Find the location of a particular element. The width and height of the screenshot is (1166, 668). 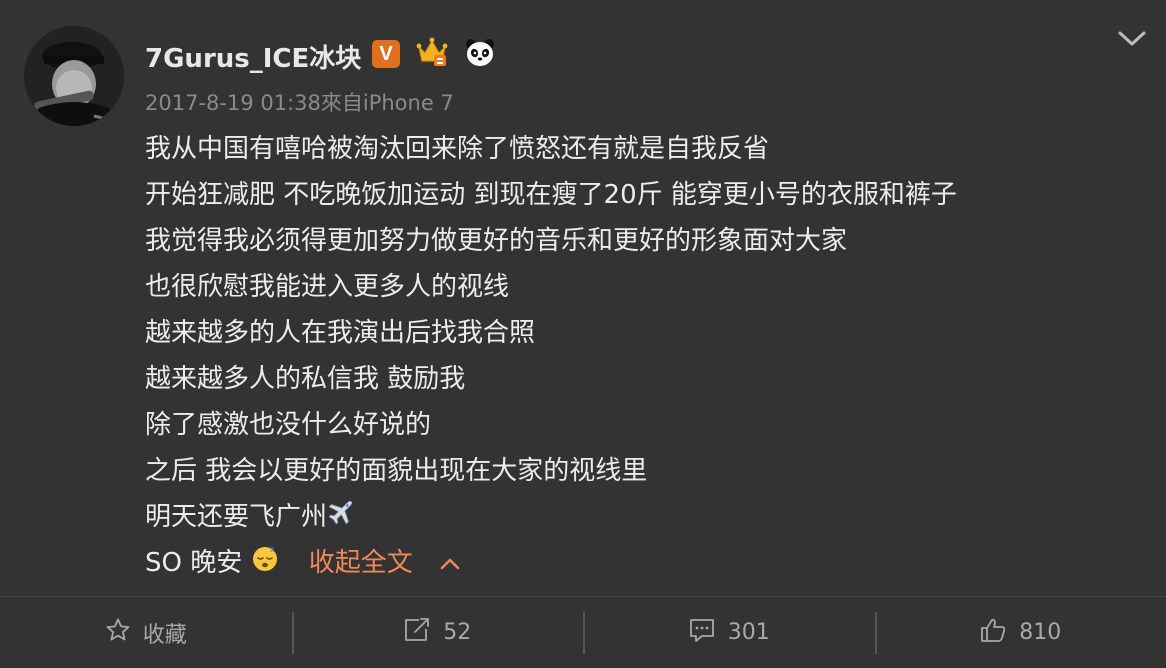

content-text: 明天还要飞广州 is located at coordinates (236, 517).